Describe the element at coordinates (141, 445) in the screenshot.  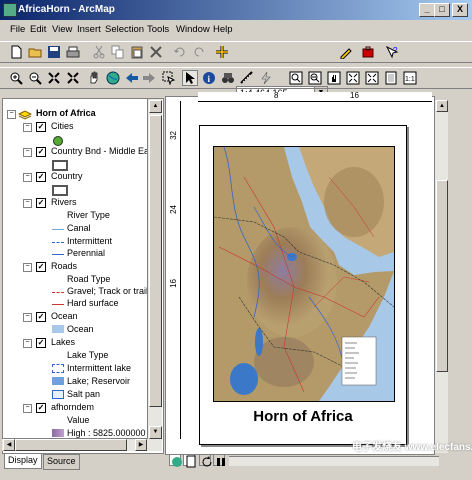
I see `scroll-right-arrow-icon: ▶` at that location.